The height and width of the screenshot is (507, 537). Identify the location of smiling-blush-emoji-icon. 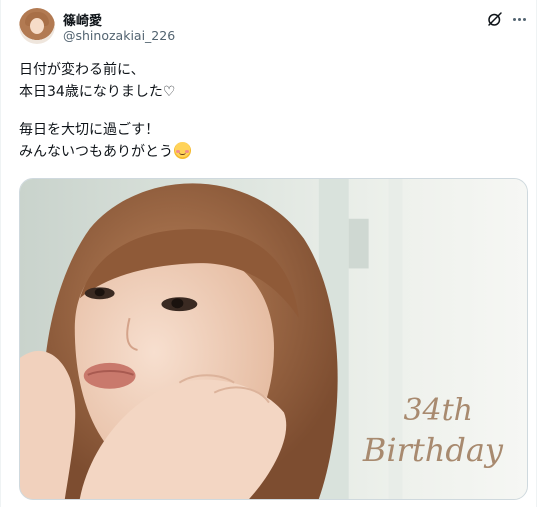
(182, 150).